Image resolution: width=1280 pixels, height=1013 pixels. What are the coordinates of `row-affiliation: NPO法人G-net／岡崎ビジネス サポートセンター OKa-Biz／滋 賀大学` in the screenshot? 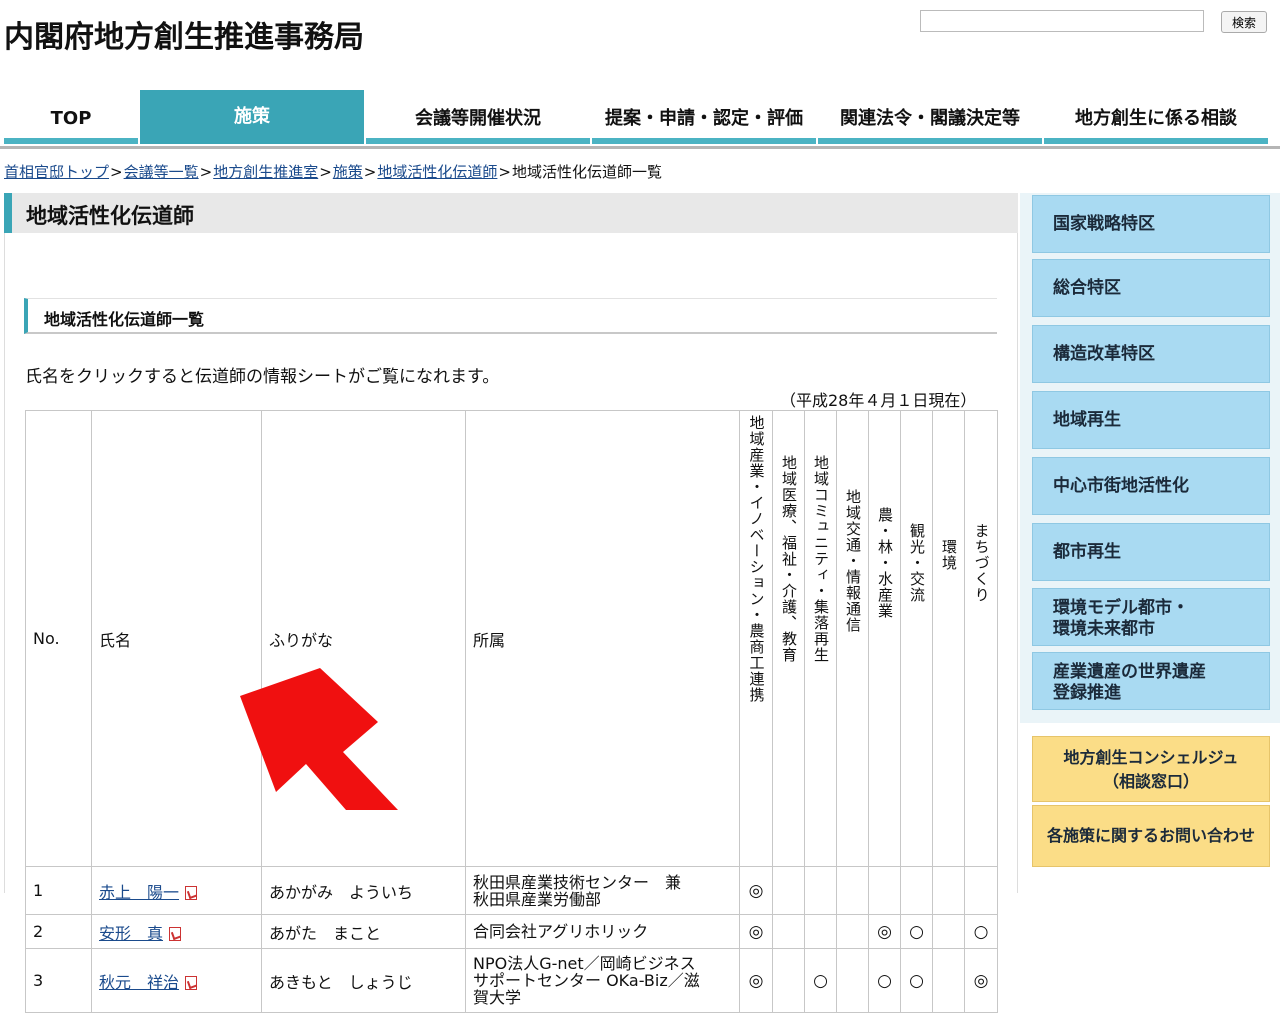 It's located at (602, 980).